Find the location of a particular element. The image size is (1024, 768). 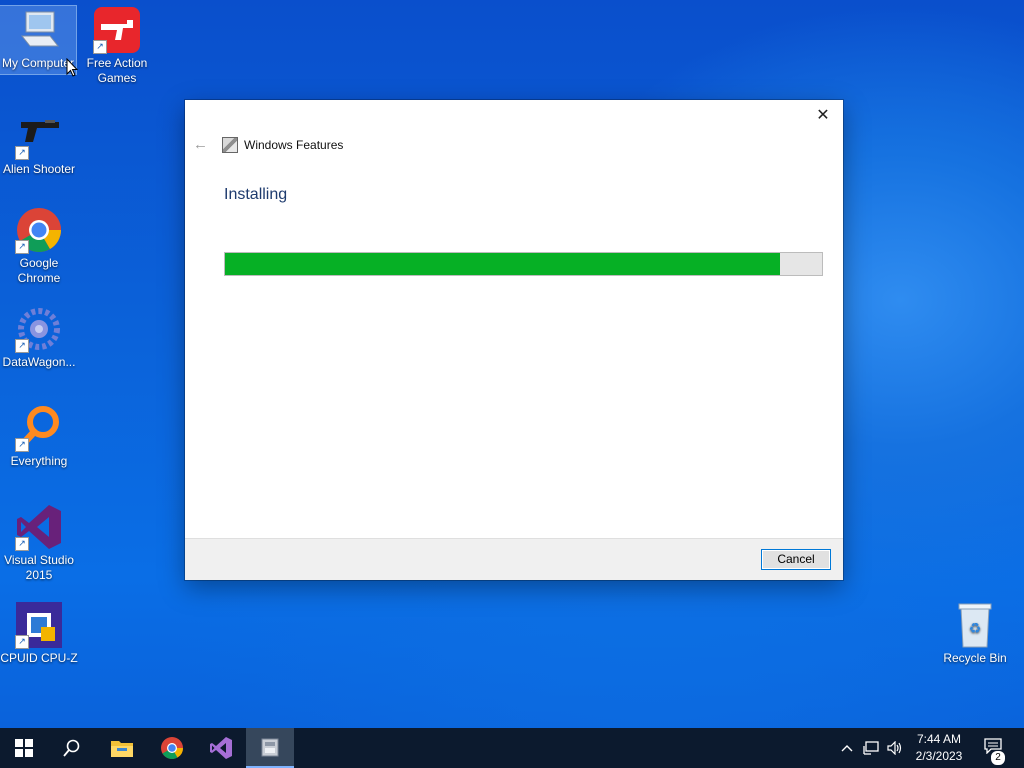

desktop-icon-cpuid-cpu-z: ↗ CPUID CPU-Z is located at coordinates (39, 633).